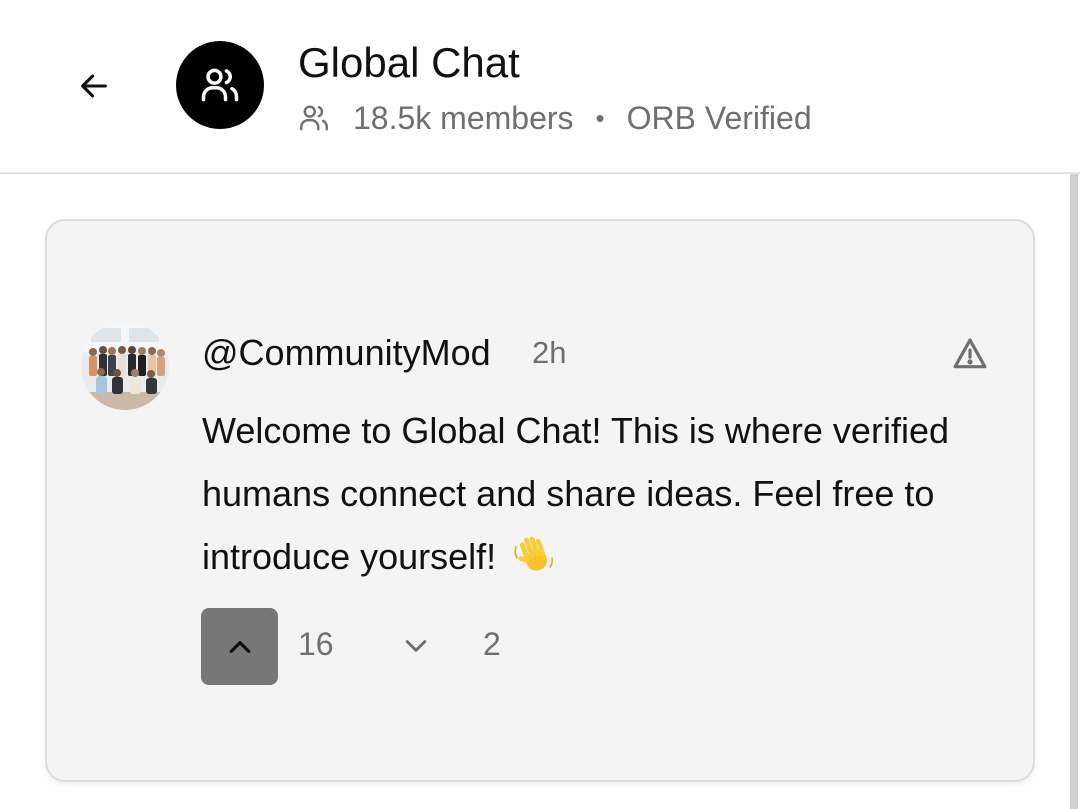 Image resolution: width=1080 pixels, height=809 pixels. Describe the element at coordinates (534, 564) in the screenshot. I see `waving-hand-emoji` at that location.